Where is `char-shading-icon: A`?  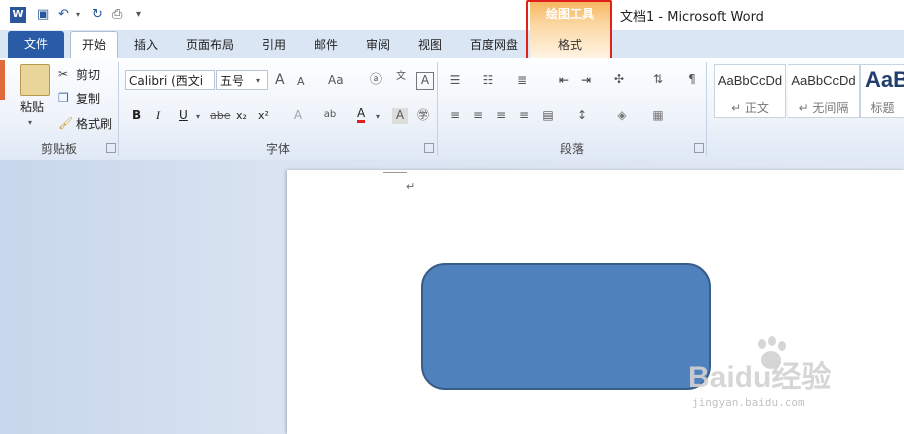 char-shading-icon: A is located at coordinates (400, 116).